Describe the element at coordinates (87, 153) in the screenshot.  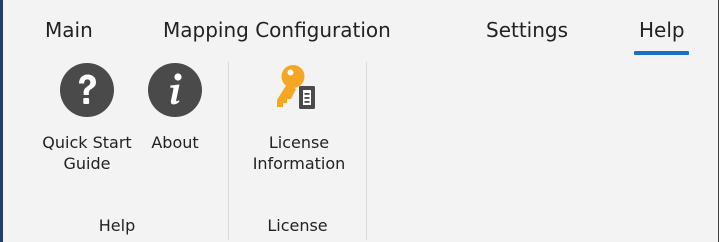
I see `quick-start-guide-label: Quick Start Guide` at that location.